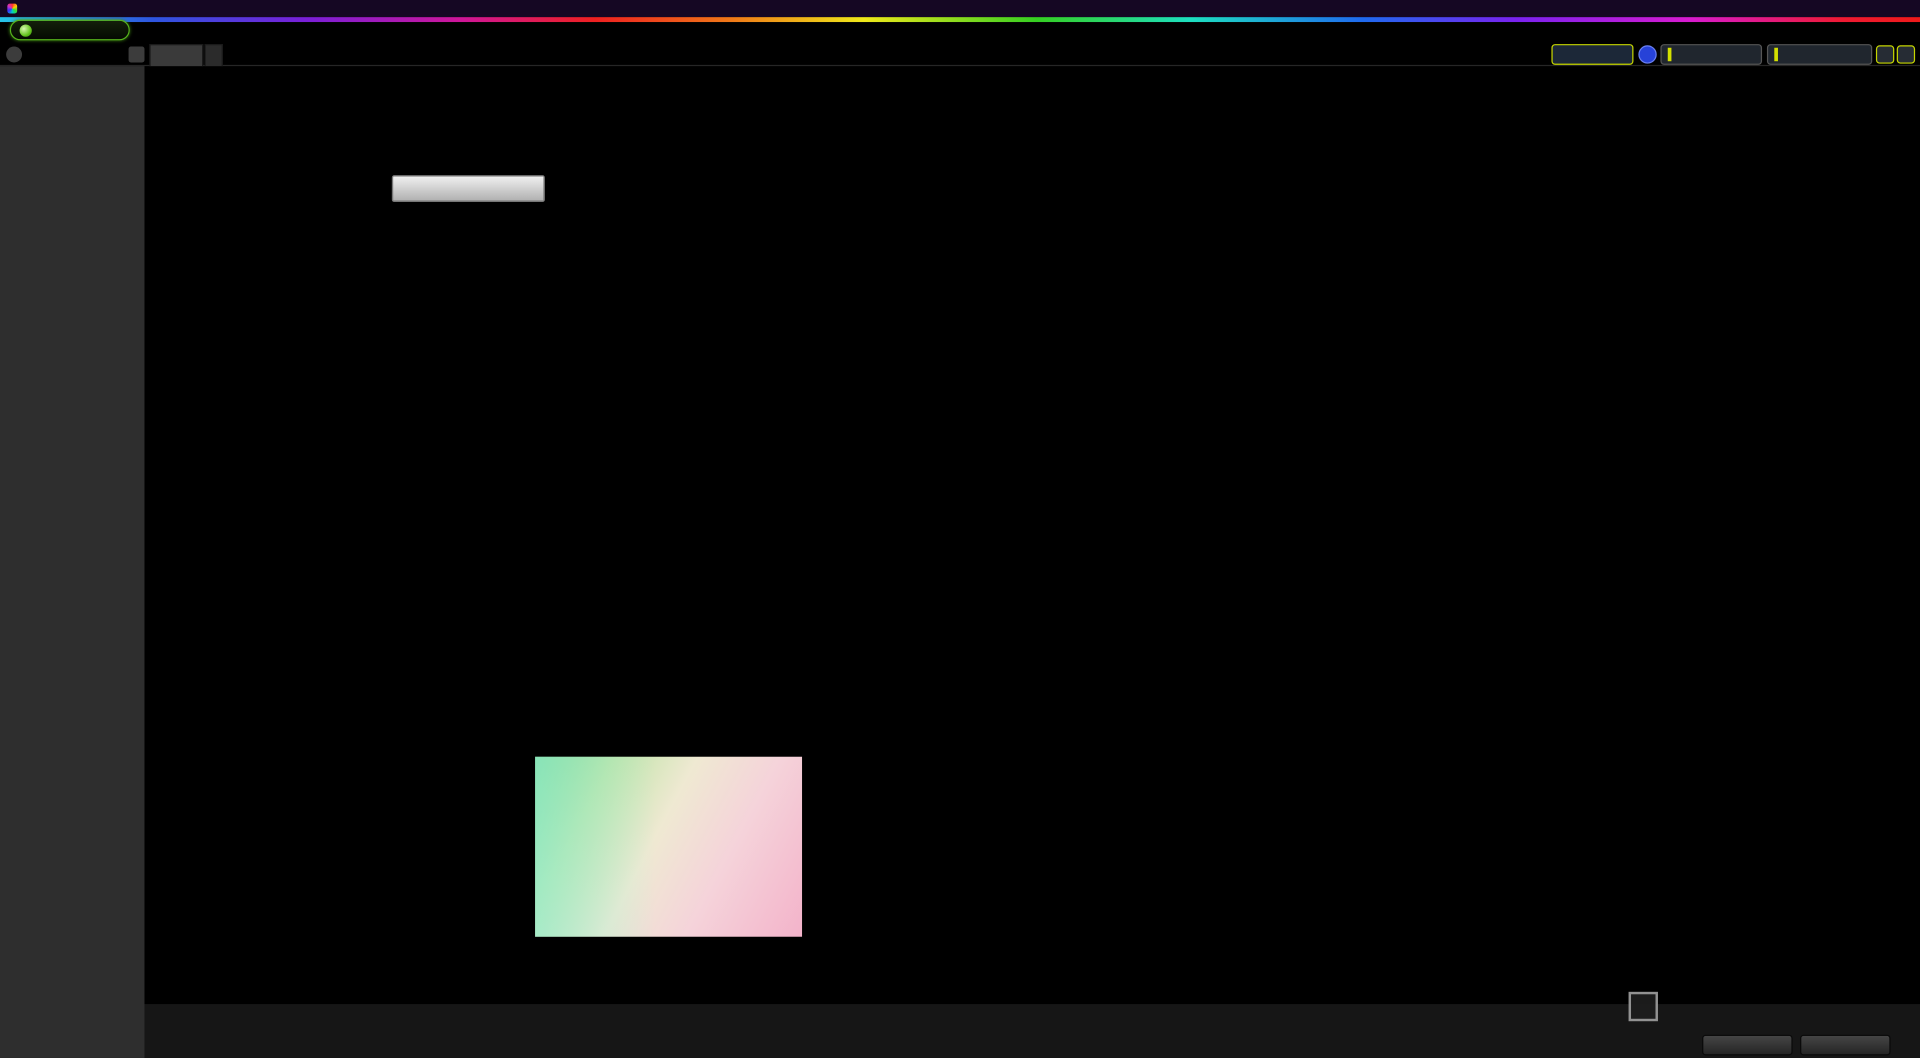 The height and width of the screenshot is (1058, 1920). What do you see at coordinates (12, 8) in the screenshot?
I see `app-icon` at bounding box center [12, 8].